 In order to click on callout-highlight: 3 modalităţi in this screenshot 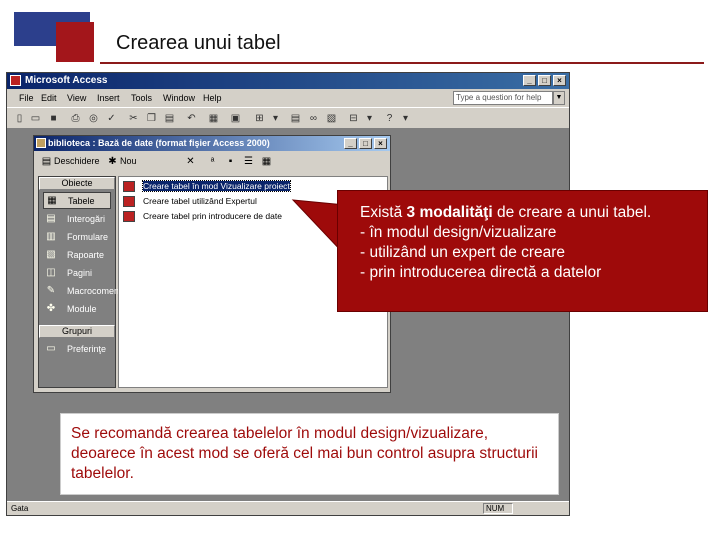, I will do `click(449, 212)`.